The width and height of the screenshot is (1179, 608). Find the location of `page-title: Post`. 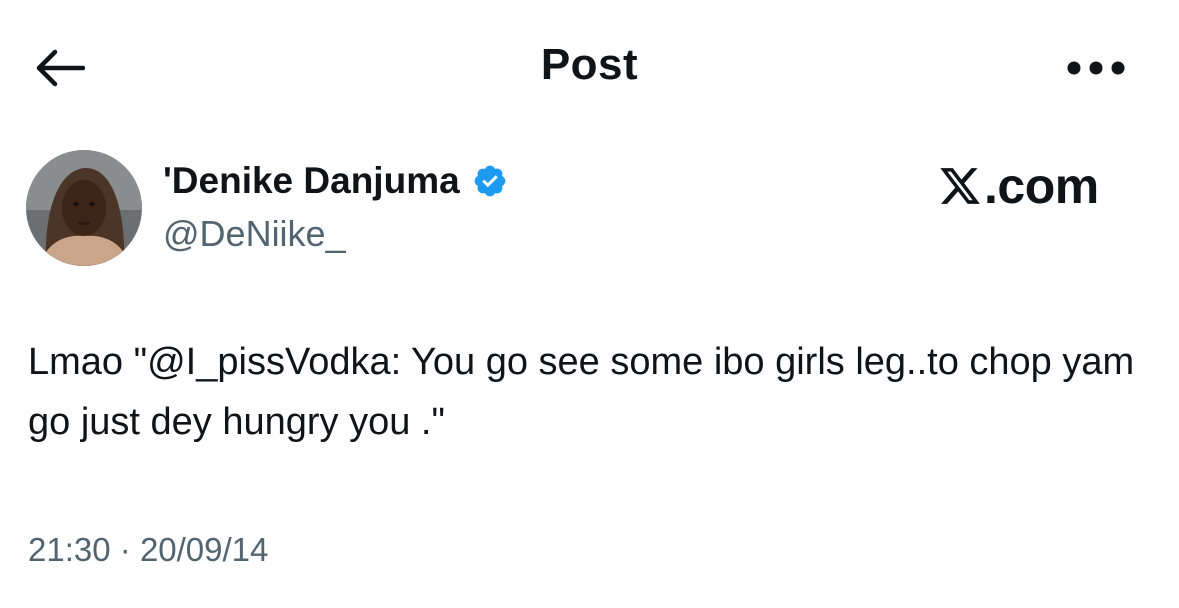

page-title: Post is located at coordinates (589, 64).